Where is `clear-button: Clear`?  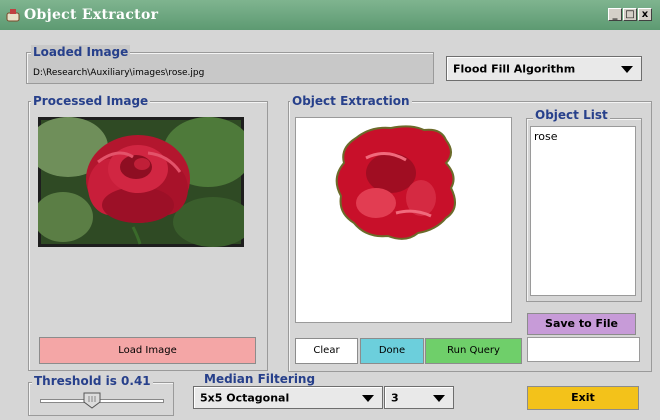 clear-button: Clear is located at coordinates (326, 351).